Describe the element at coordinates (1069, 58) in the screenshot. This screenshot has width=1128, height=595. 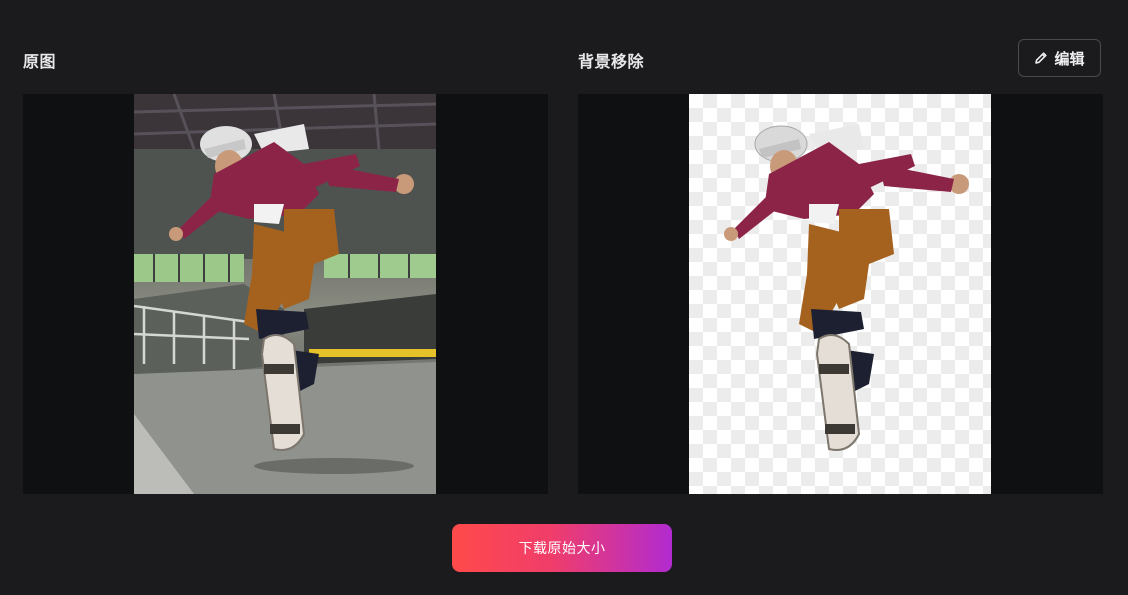
I see `edit-button-label: 编辑` at that location.